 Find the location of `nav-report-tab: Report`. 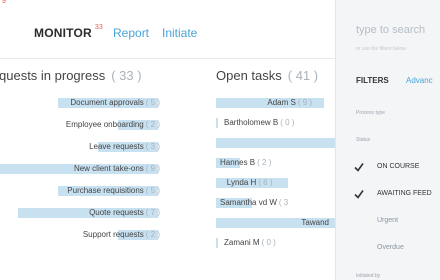

nav-report-tab: Report is located at coordinates (131, 33).